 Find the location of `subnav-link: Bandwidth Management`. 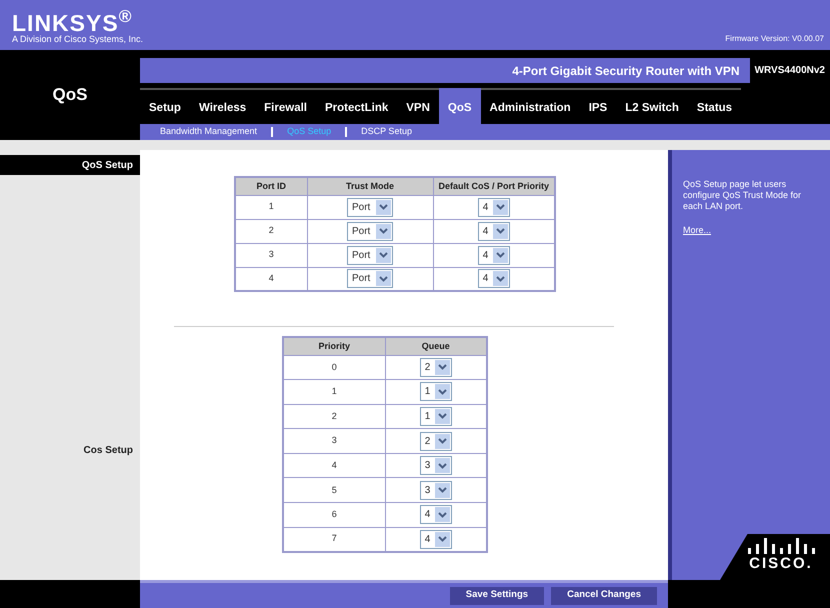

subnav-link: Bandwidth Management is located at coordinates (209, 132).